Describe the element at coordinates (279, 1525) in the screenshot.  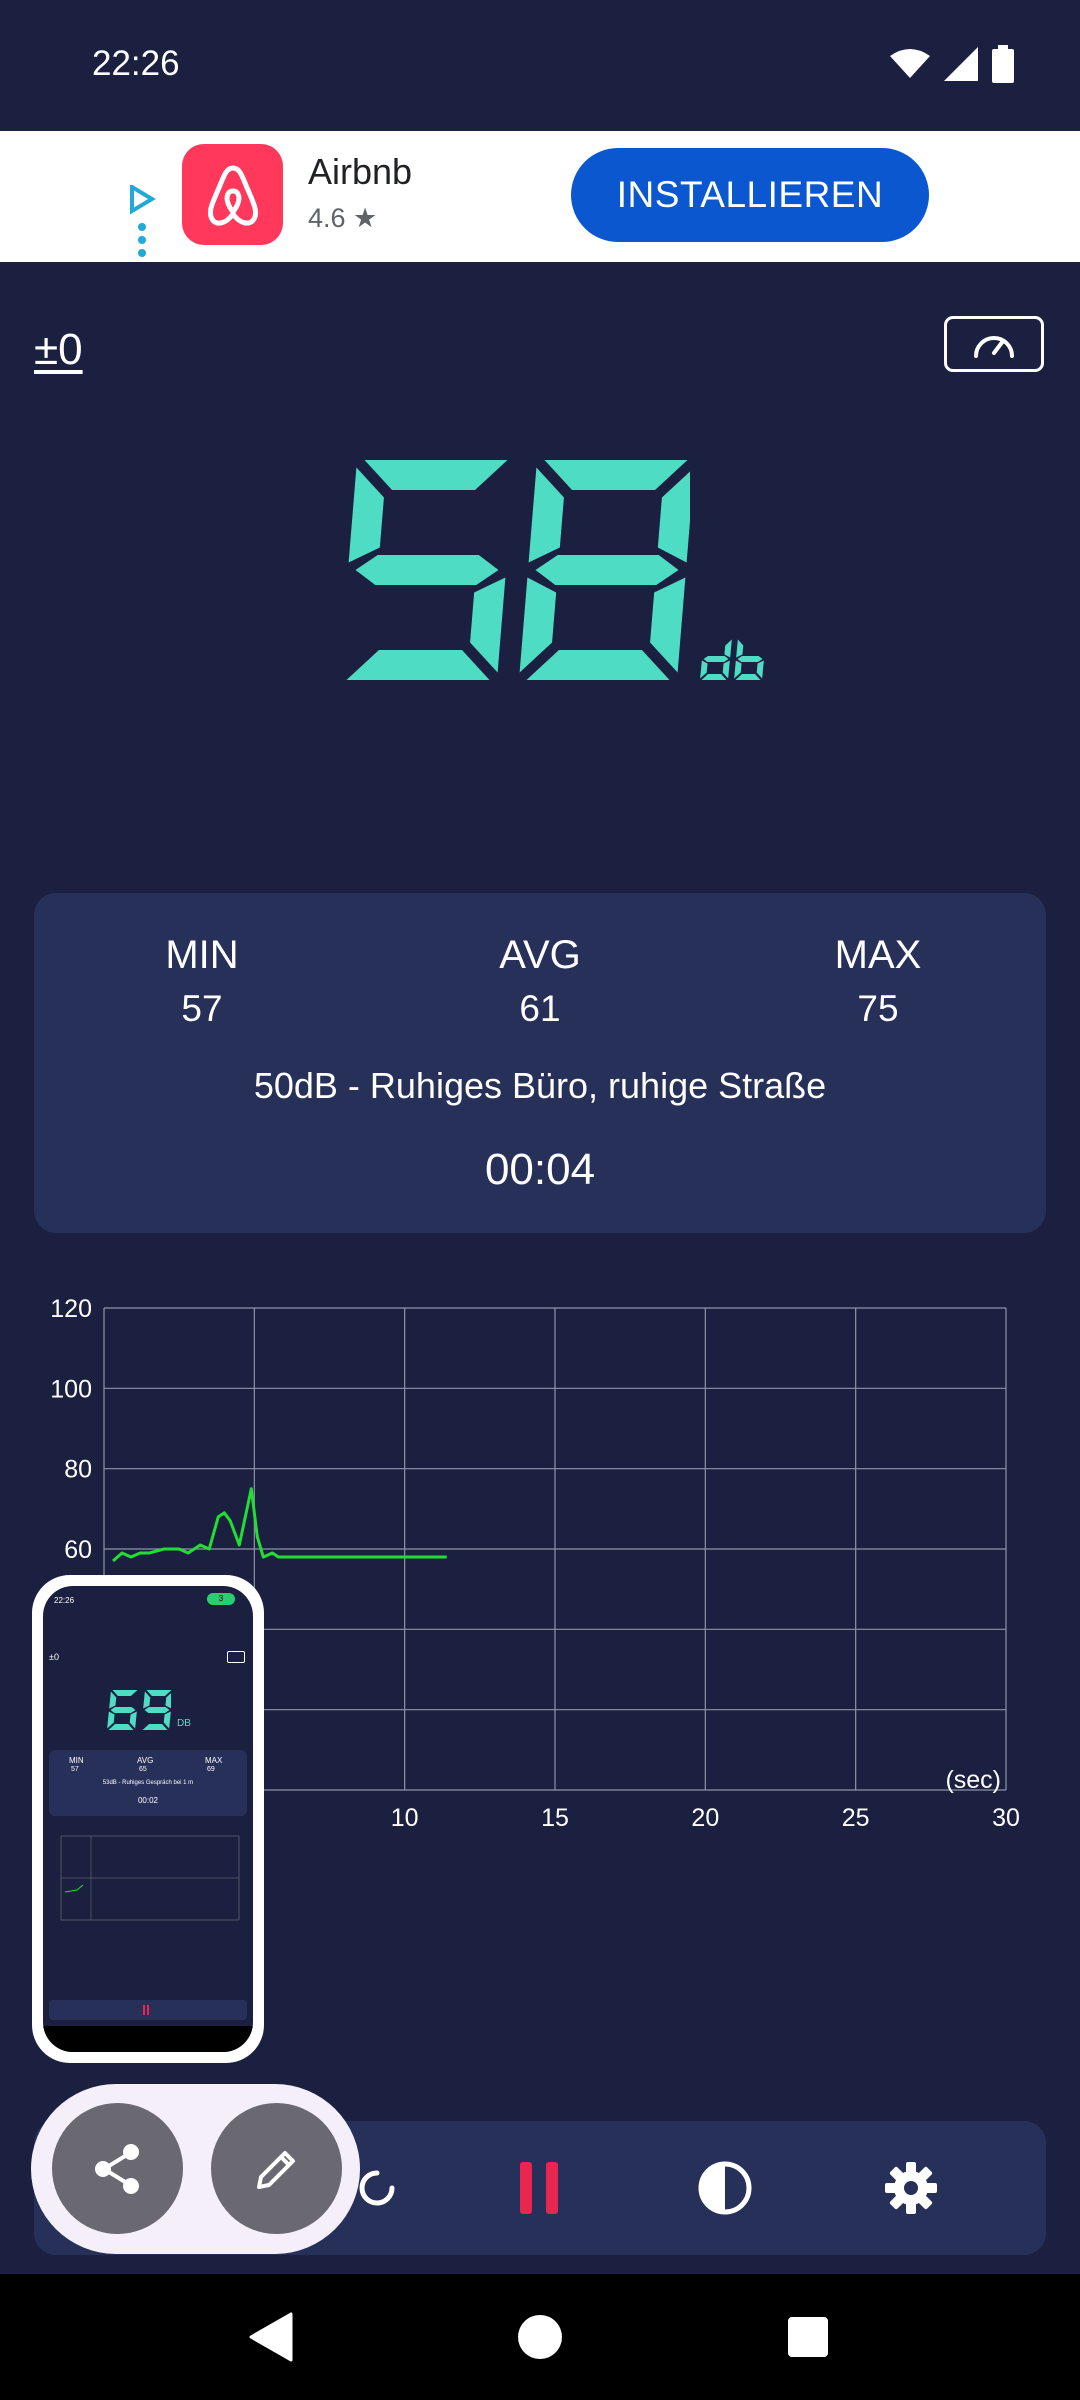
I see `decibel-series-line` at that location.